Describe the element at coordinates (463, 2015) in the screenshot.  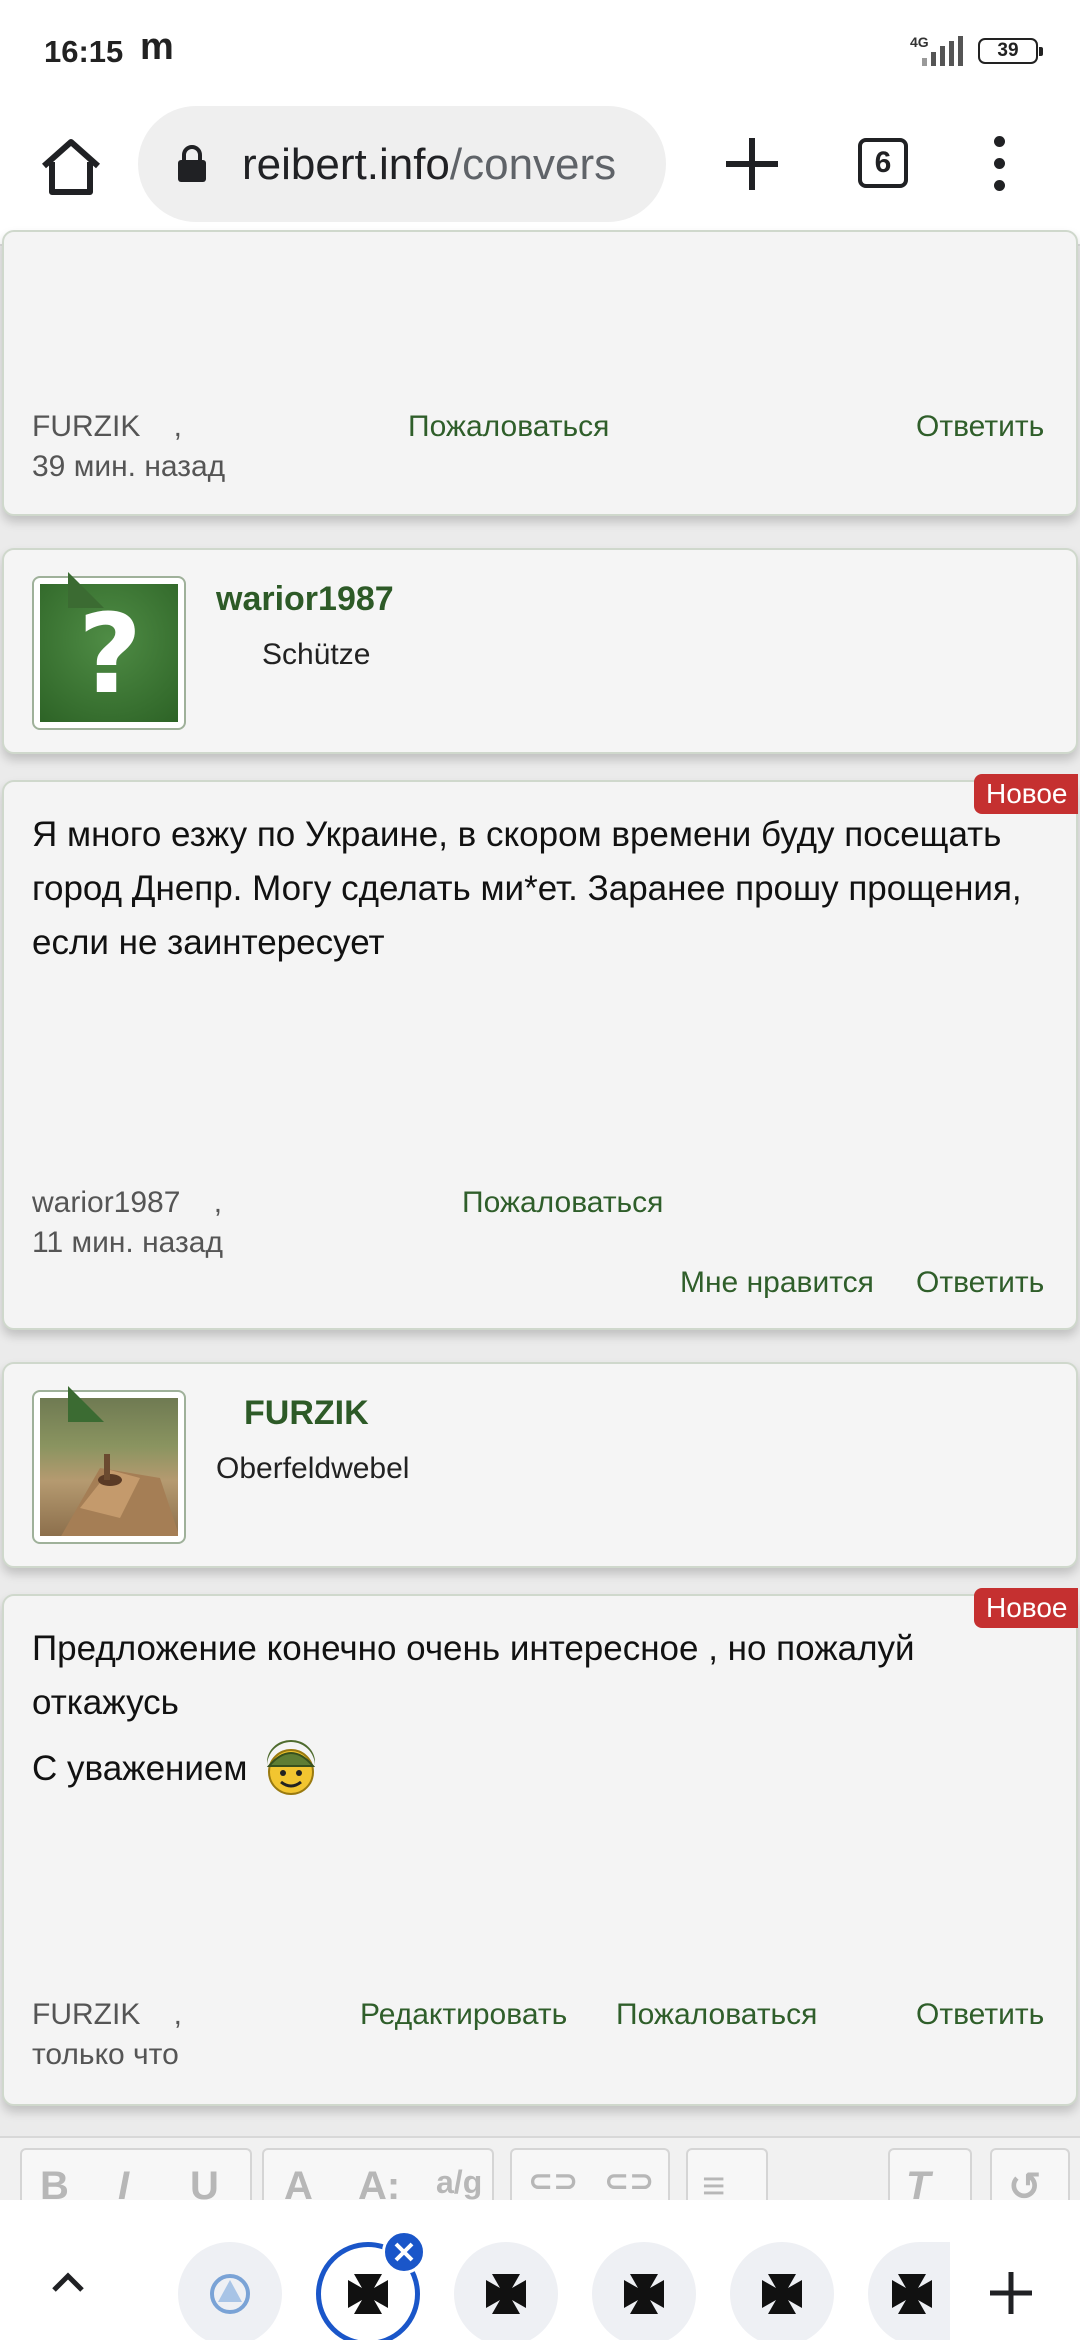
I see `edit-link: Редактировать` at that location.